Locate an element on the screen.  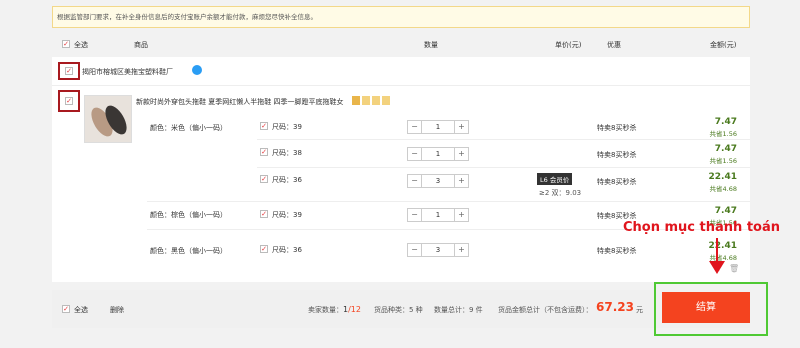
checkout-button: 结算 is located at coordinates (706, 307).